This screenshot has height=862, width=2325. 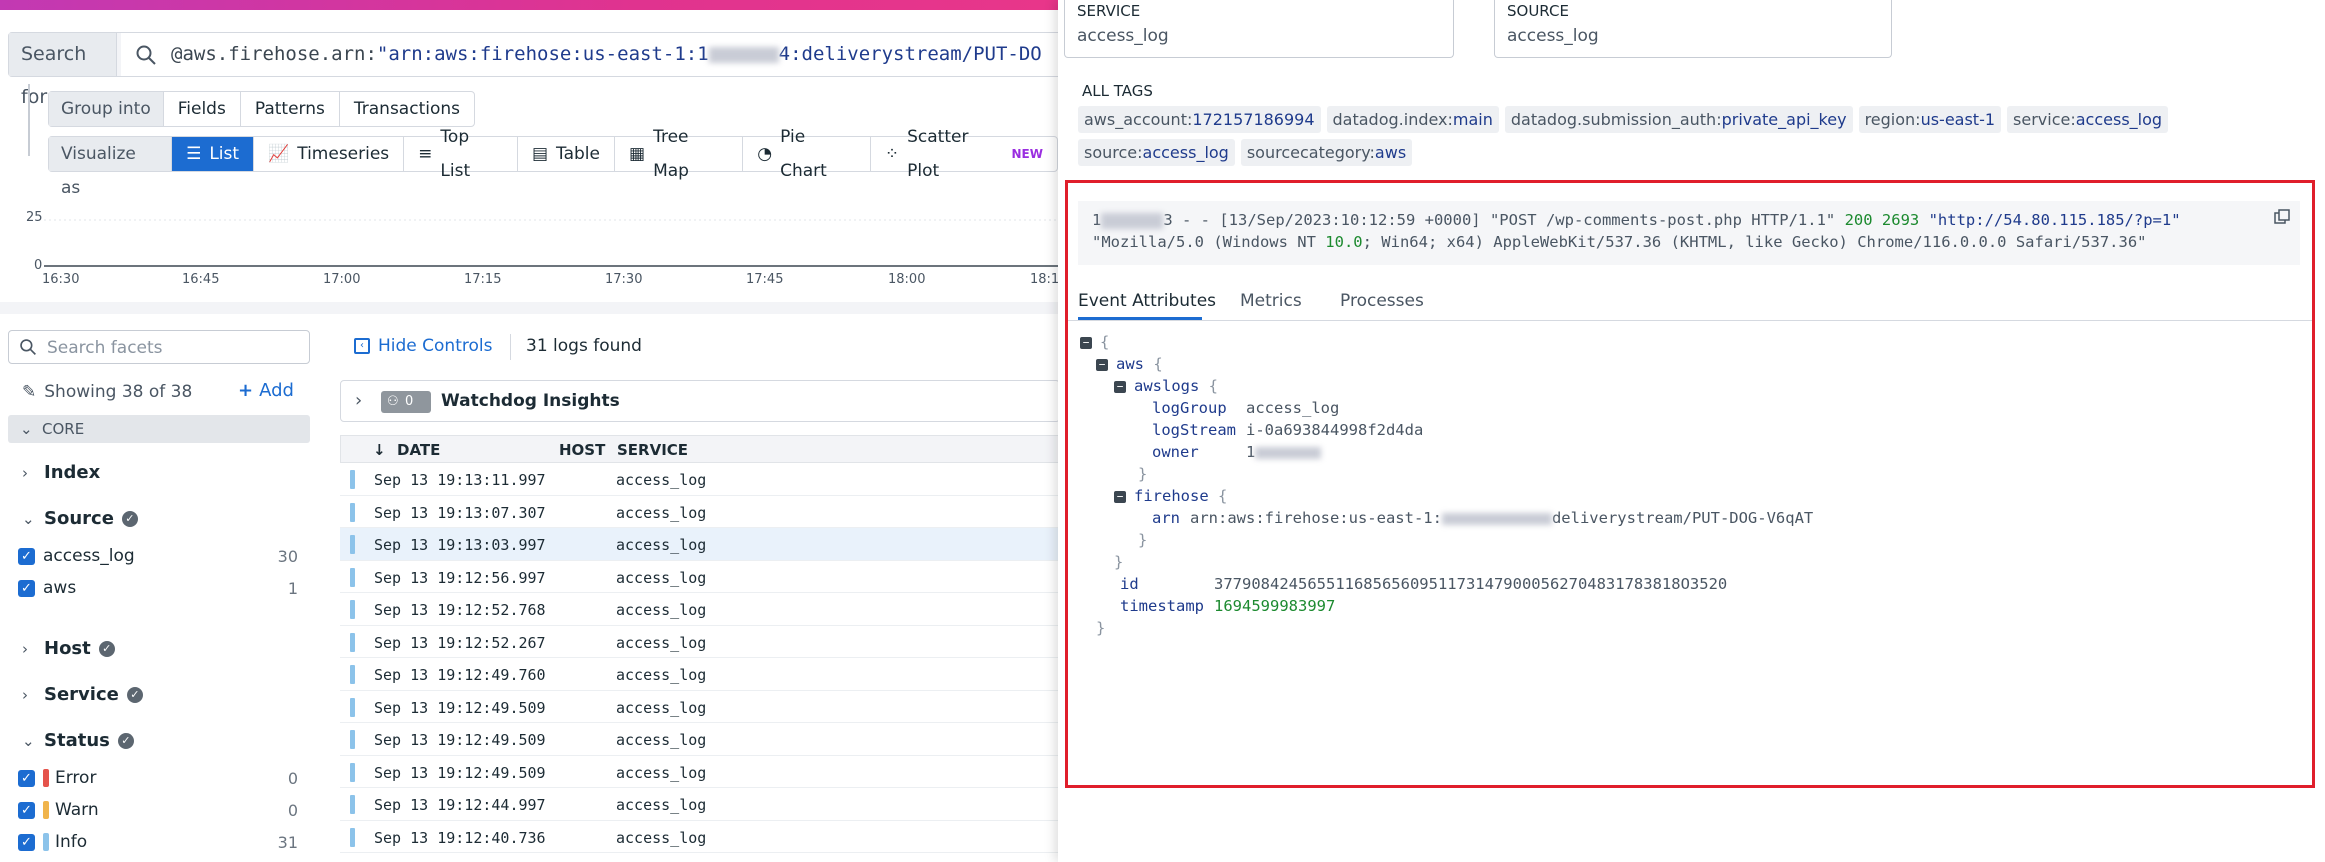 I want to click on facet-item-warn: ✓ Warn 0, so click(x=158, y=810).